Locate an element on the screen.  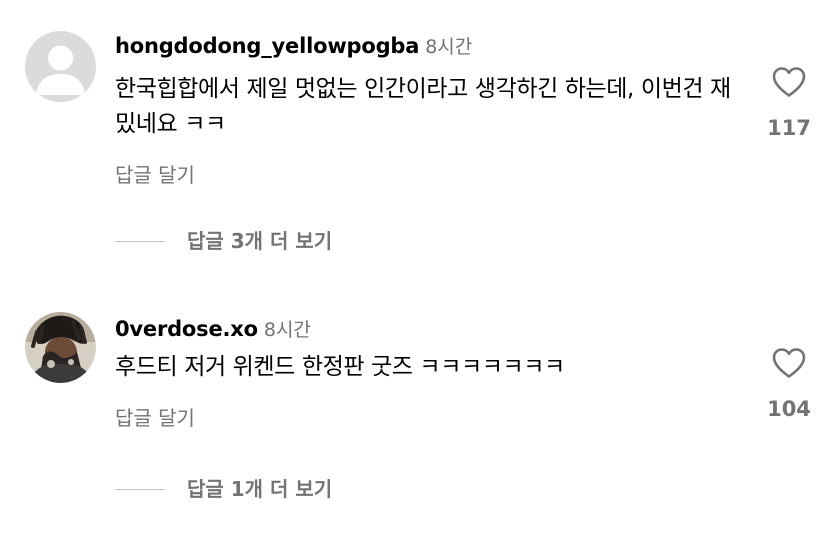
comment-header: hongdodong_yellowpogba 8시간 is located at coordinates (293, 47).